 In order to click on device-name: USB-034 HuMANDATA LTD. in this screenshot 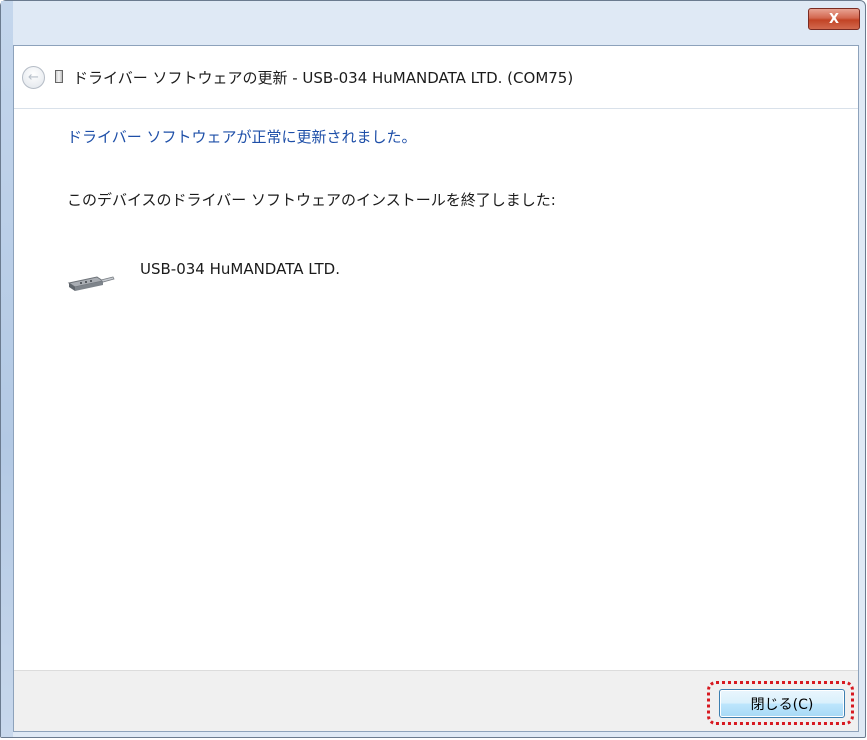, I will do `click(240, 269)`.